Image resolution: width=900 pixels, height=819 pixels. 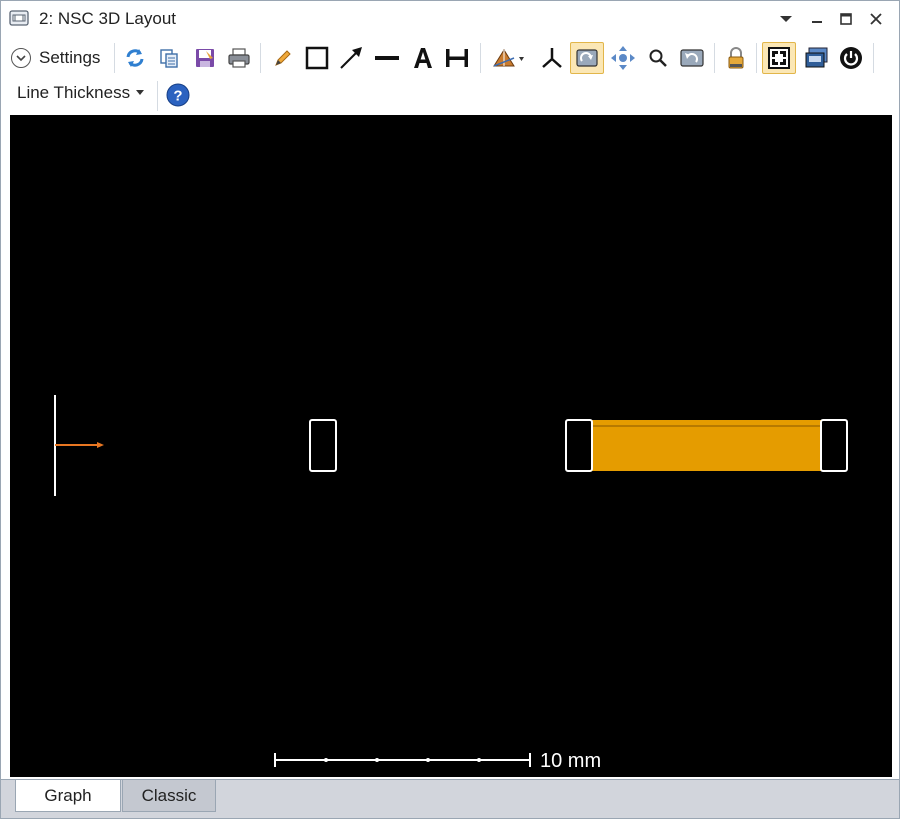 I want to click on print-icon, so click(x=239, y=58).